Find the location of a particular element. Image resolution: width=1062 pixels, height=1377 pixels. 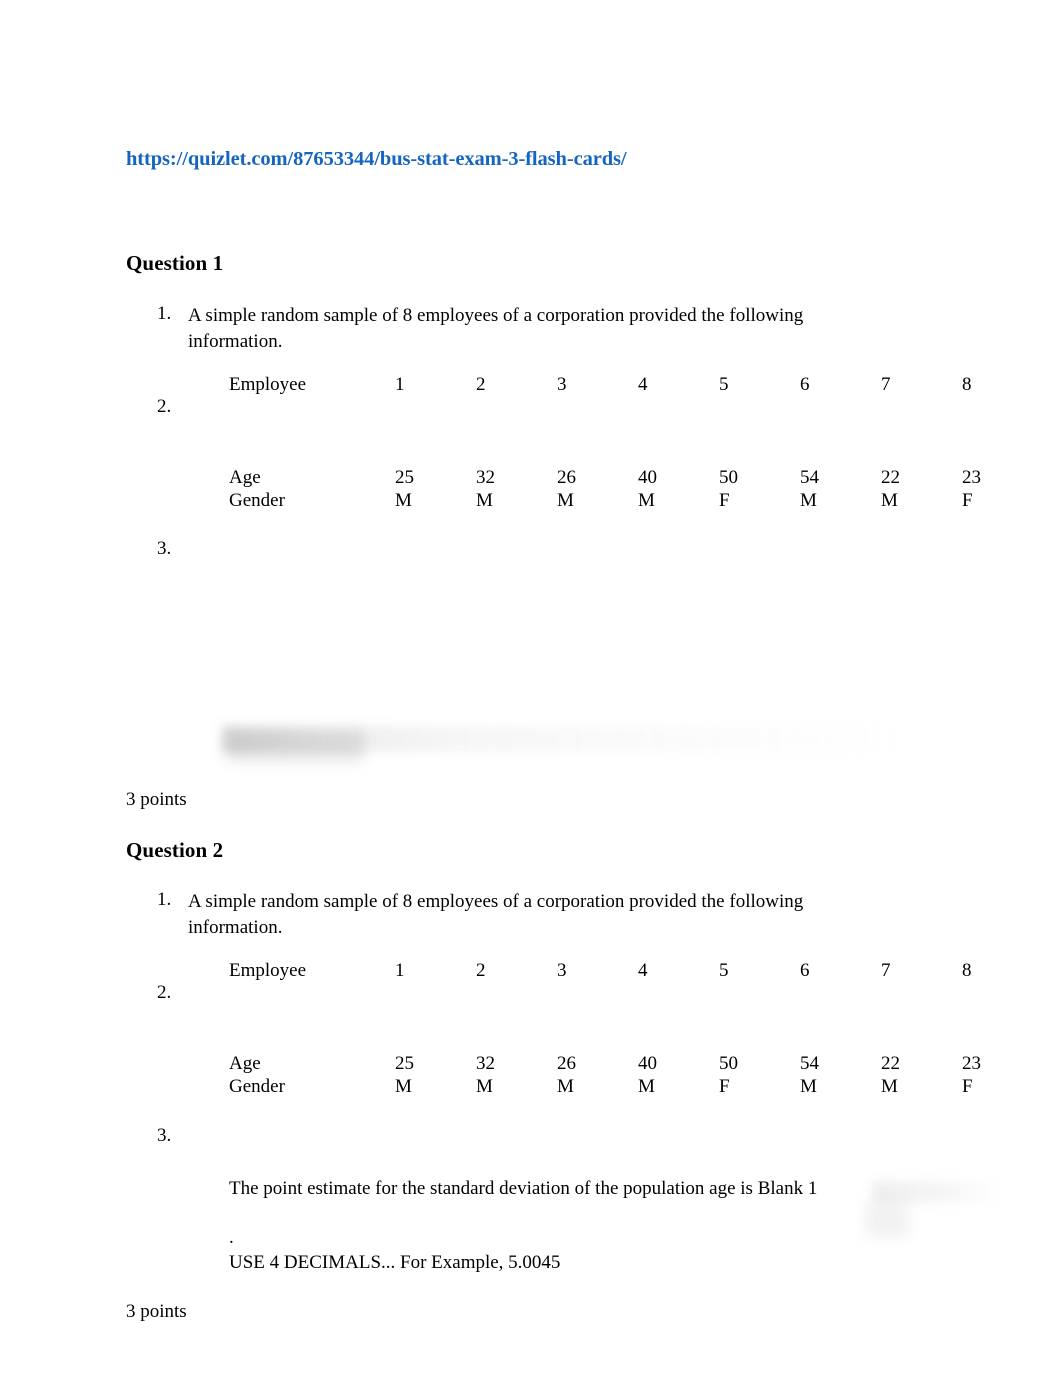

question-1-heading: Question 1 is located at coordinates (175, 263).